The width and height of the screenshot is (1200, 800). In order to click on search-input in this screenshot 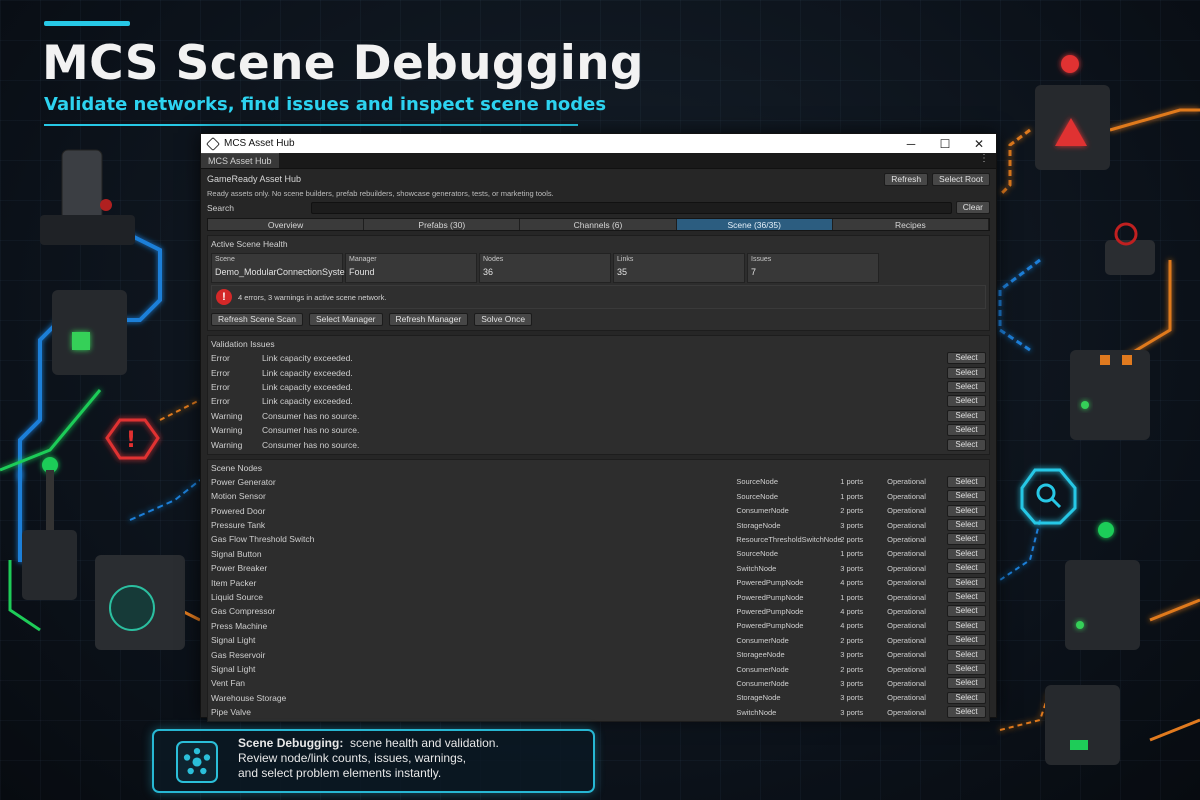, I will do `click(631, 207)`.